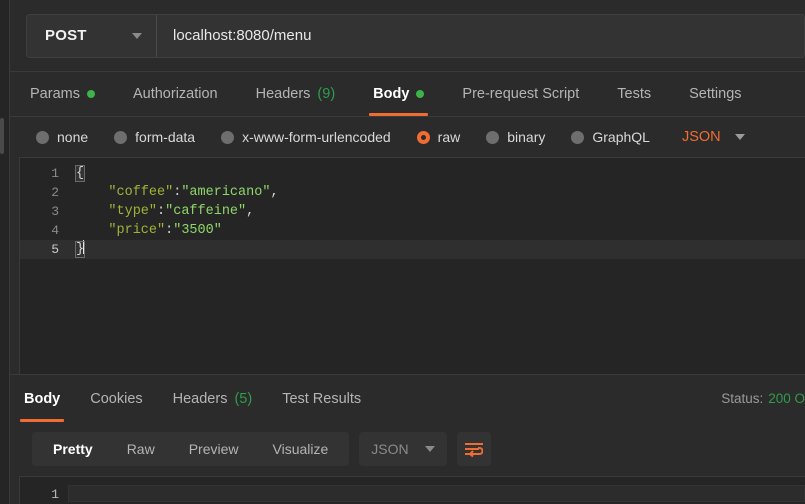 The height and width of the screenshot is (504, 805). I want to click on status-code: 200 O, so click(786, 398).